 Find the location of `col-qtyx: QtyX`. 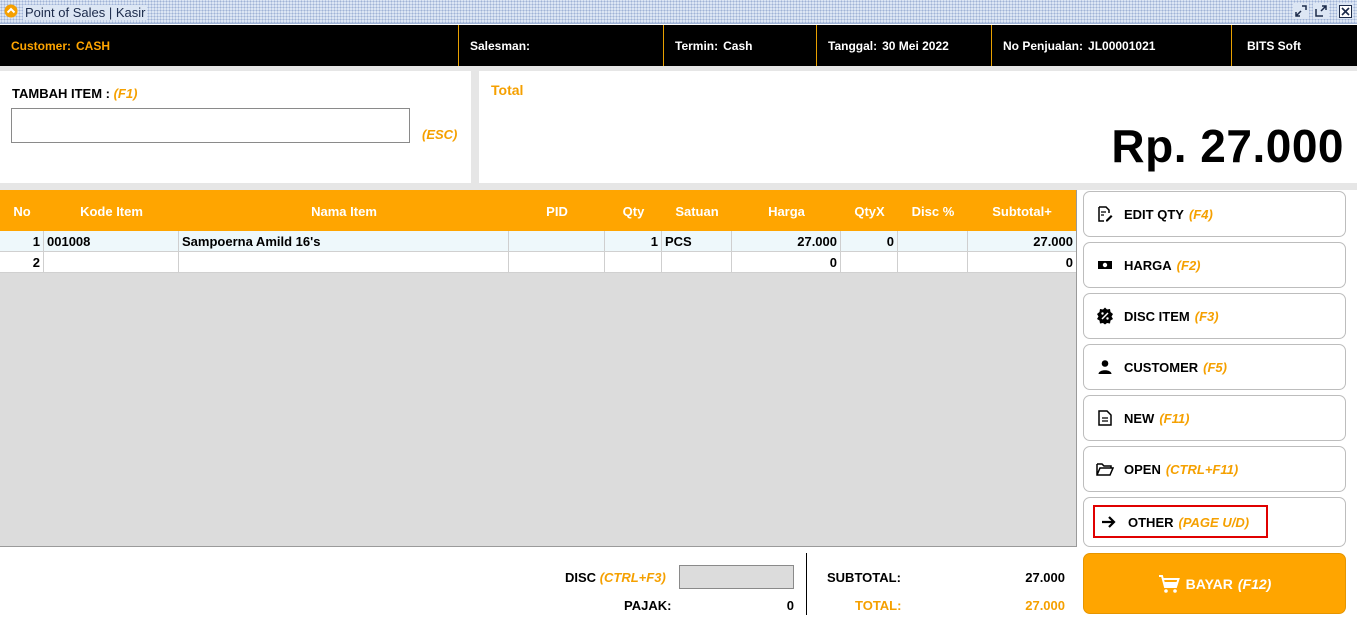

col-qtyx: QtyX is located at coordinates (869, 210).